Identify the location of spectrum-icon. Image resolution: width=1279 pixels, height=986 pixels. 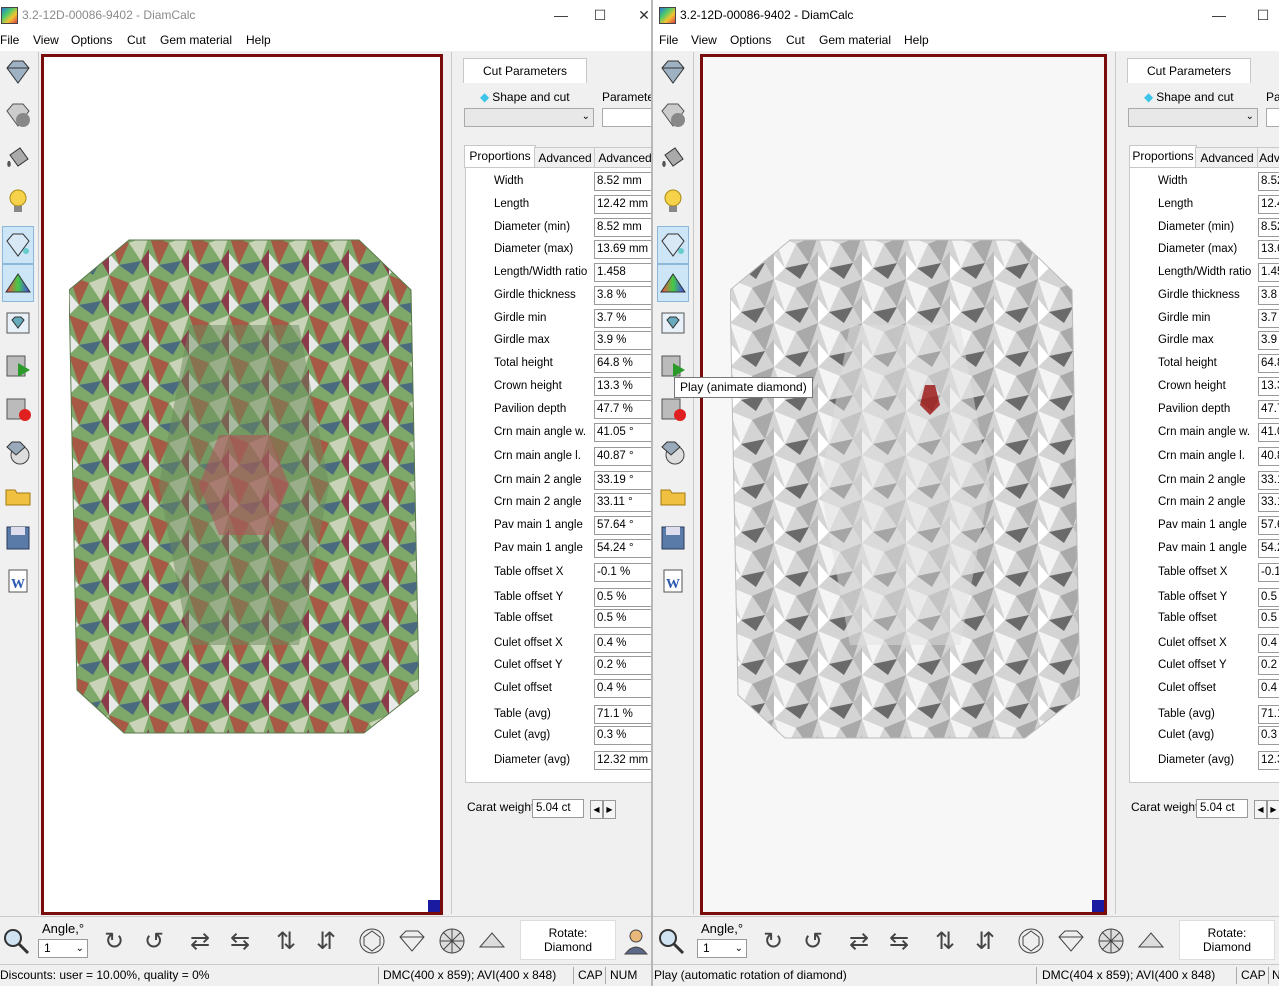
(18, 283).